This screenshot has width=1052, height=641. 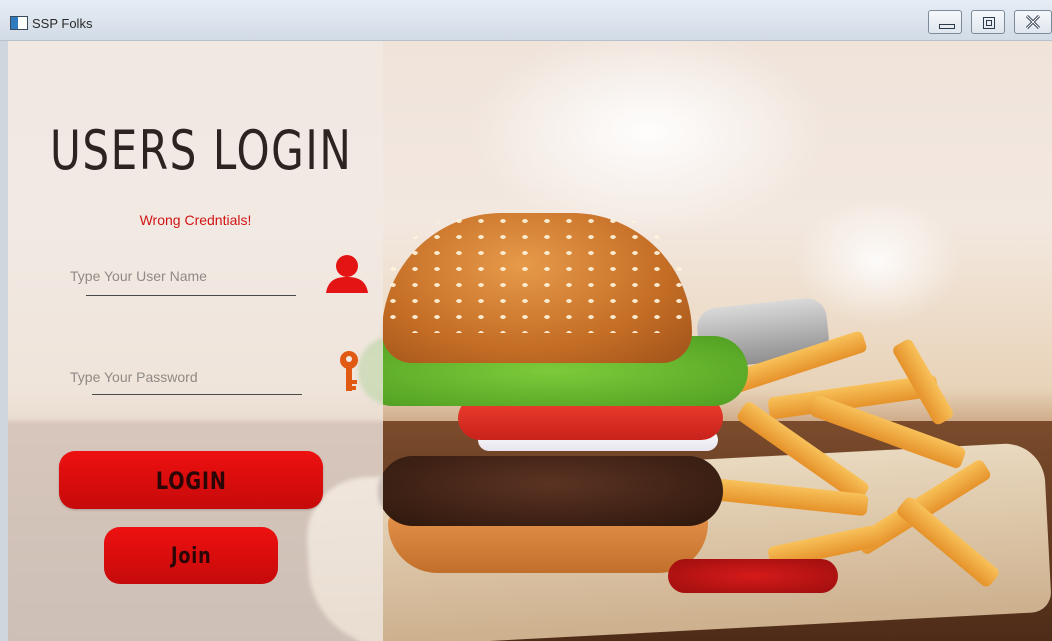 I want to click on close-button, so click(x=1033, y=22).